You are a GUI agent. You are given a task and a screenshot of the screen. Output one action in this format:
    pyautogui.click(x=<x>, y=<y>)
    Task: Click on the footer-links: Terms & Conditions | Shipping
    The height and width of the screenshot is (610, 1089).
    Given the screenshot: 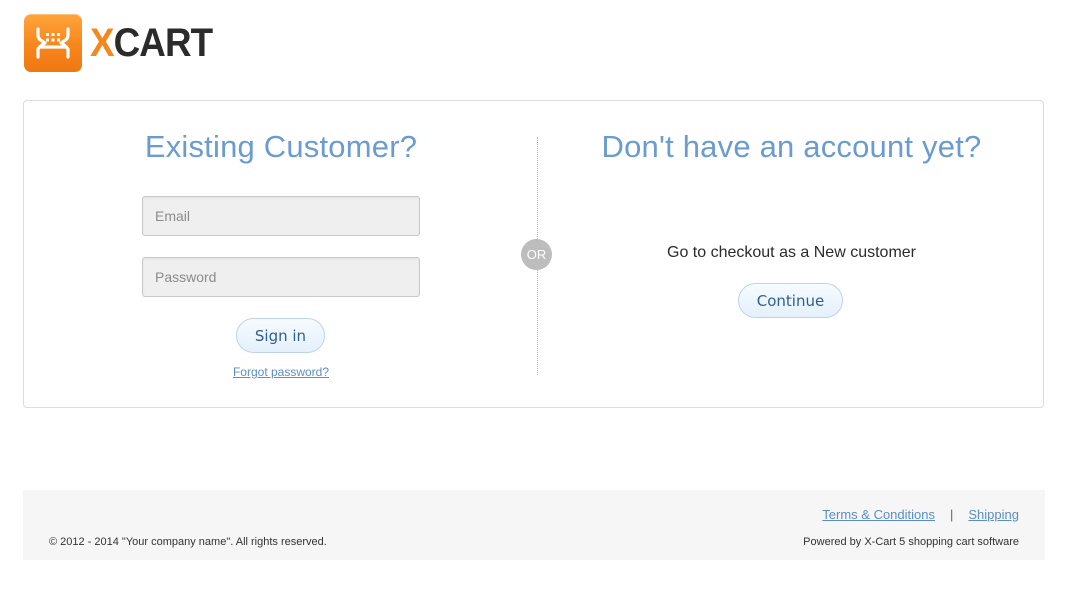 What is the action you would take?
    pyautogui.click(x=920, y=514)
    